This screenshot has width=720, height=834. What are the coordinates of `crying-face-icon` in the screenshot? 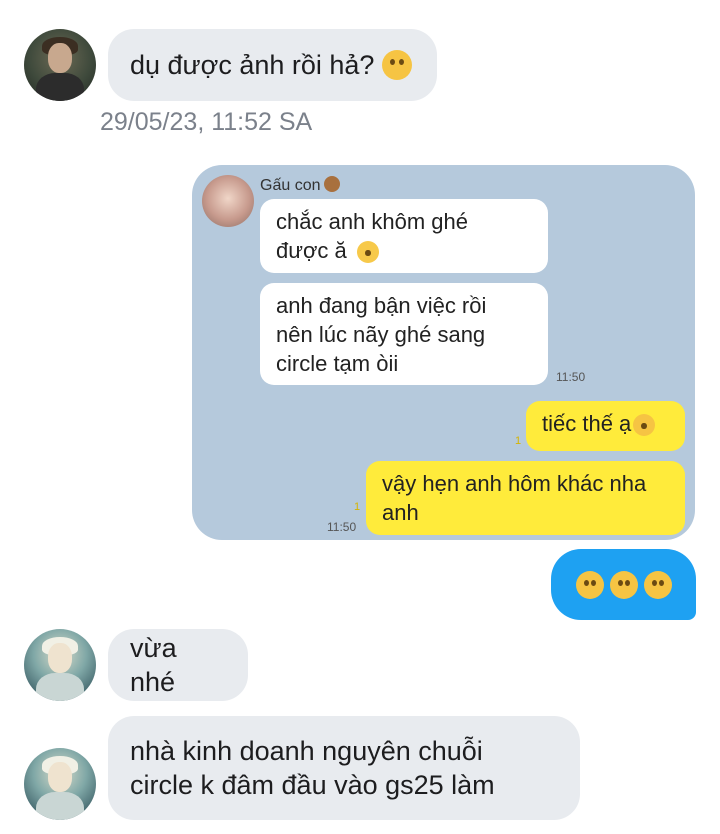 It's located at (367, 252).